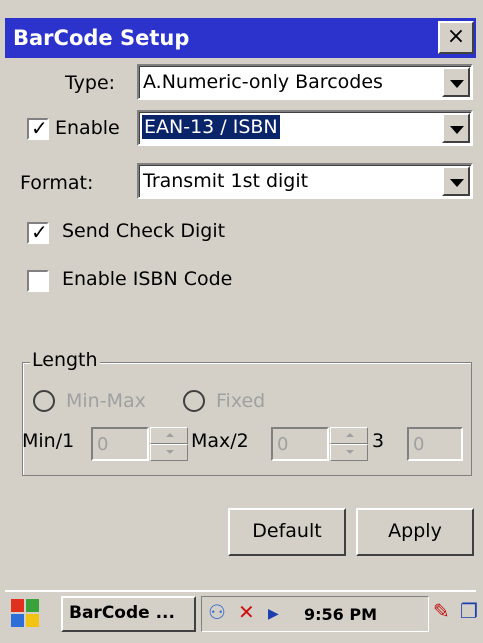  I want to click on format-label: Format:, so click(57, 183).